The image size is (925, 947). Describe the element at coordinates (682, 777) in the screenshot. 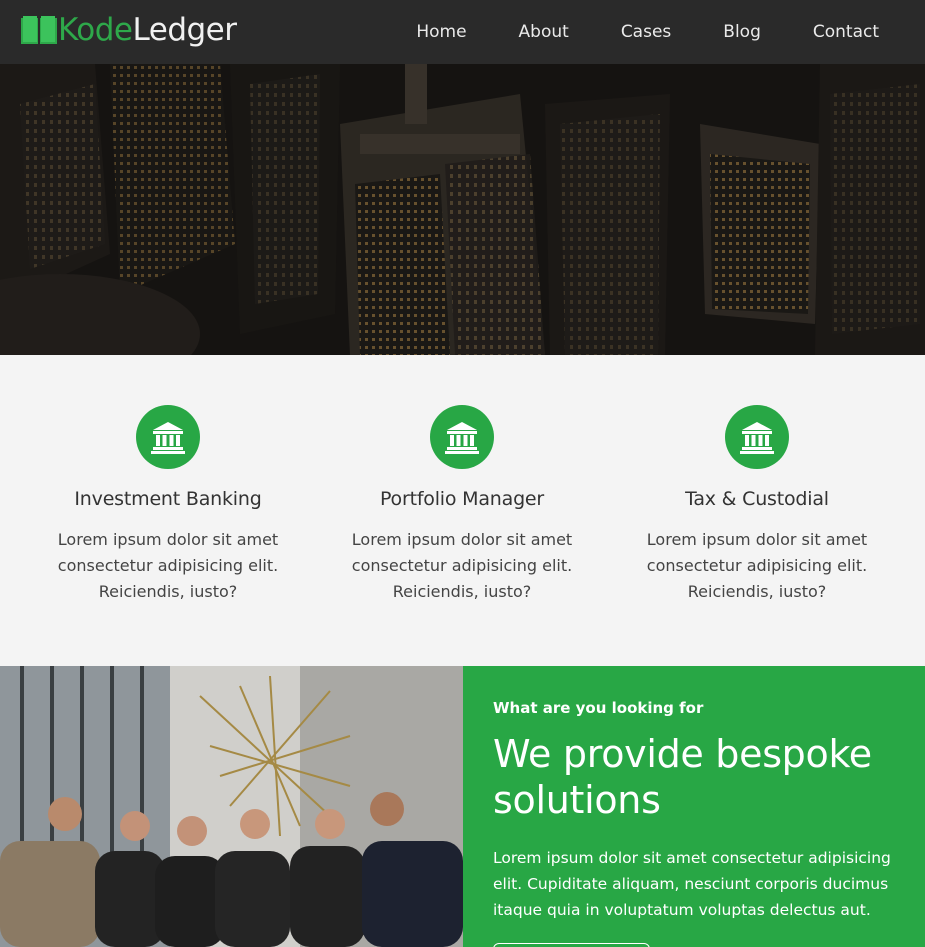

I see `promo-heading: We provide bespoke solutions` at that location.